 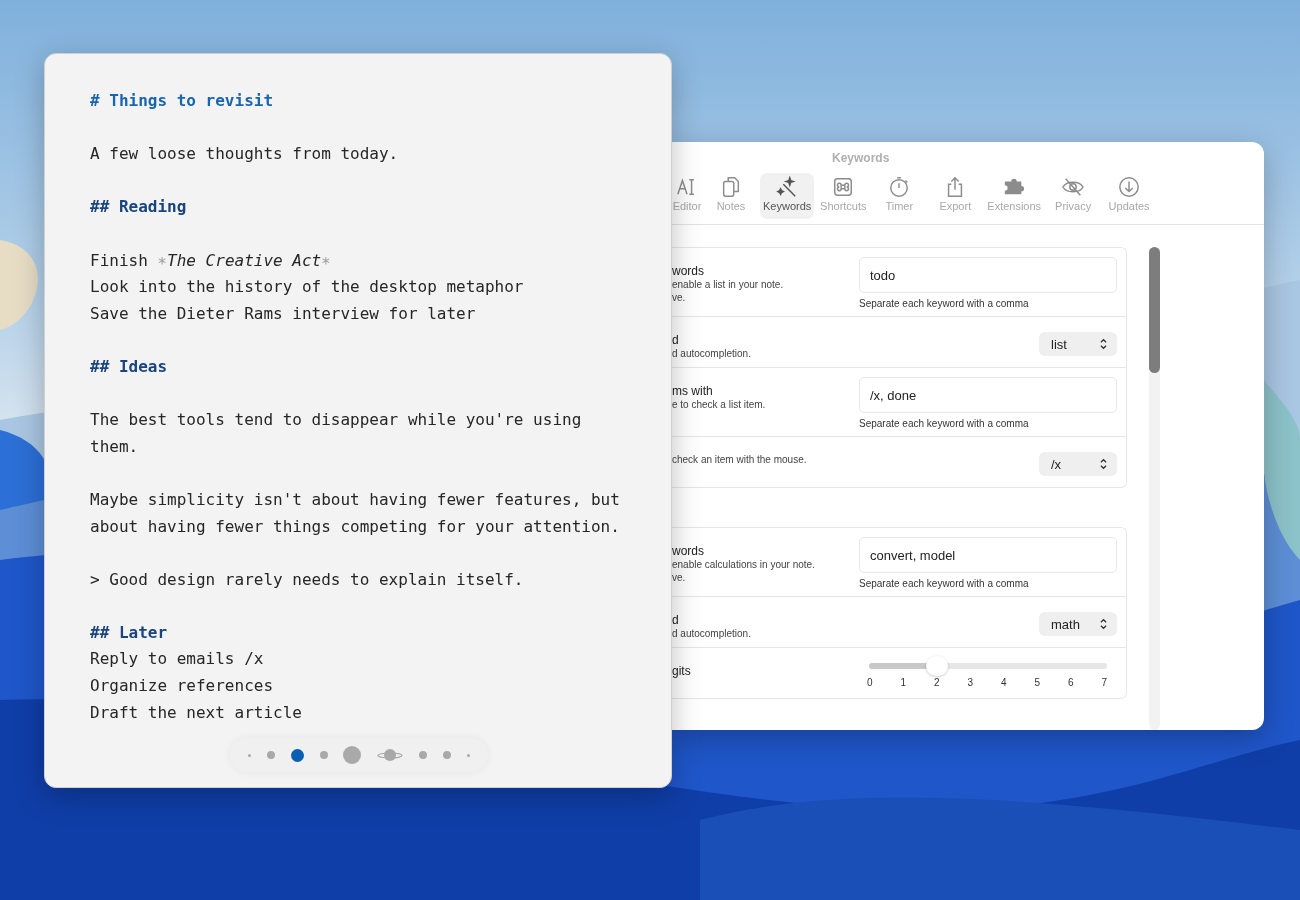 What do you see at coordinates (1154, 488) in the screenshot?
I see `scrollbar` at bounding box center [1154, 488].